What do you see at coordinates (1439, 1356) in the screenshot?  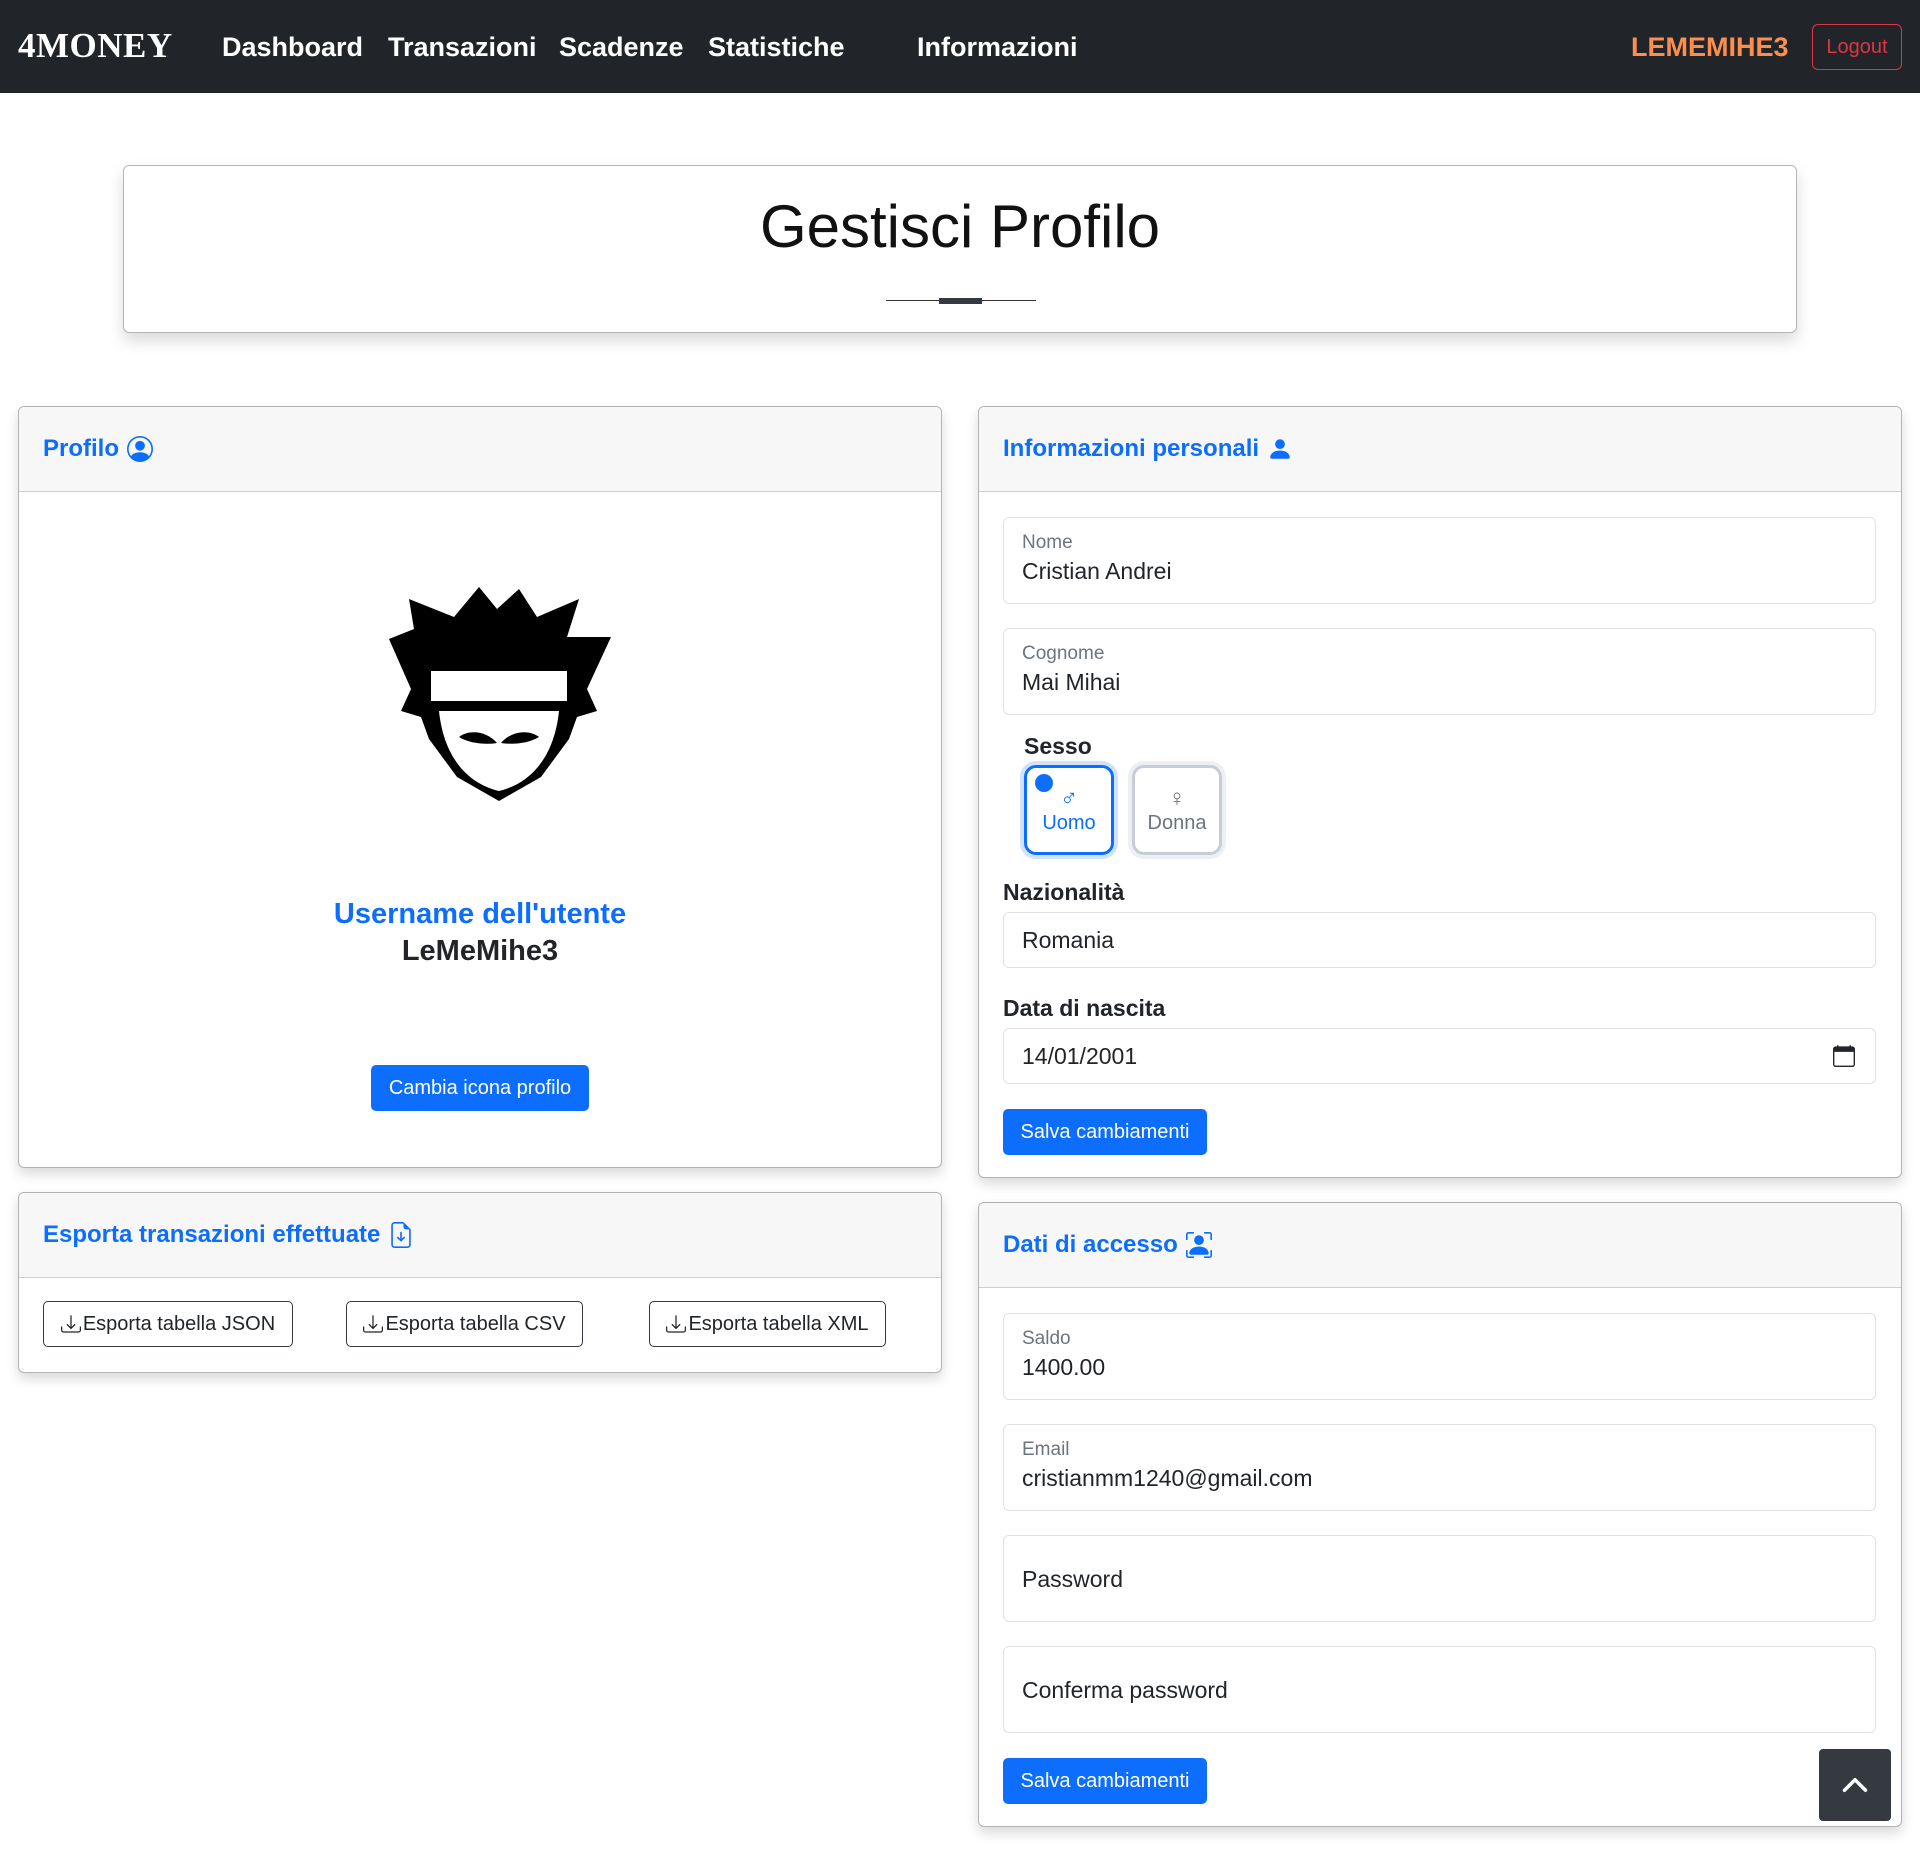 I see `saldo-field: Saldo 1400.00` at bounding box center [1439, 1356].